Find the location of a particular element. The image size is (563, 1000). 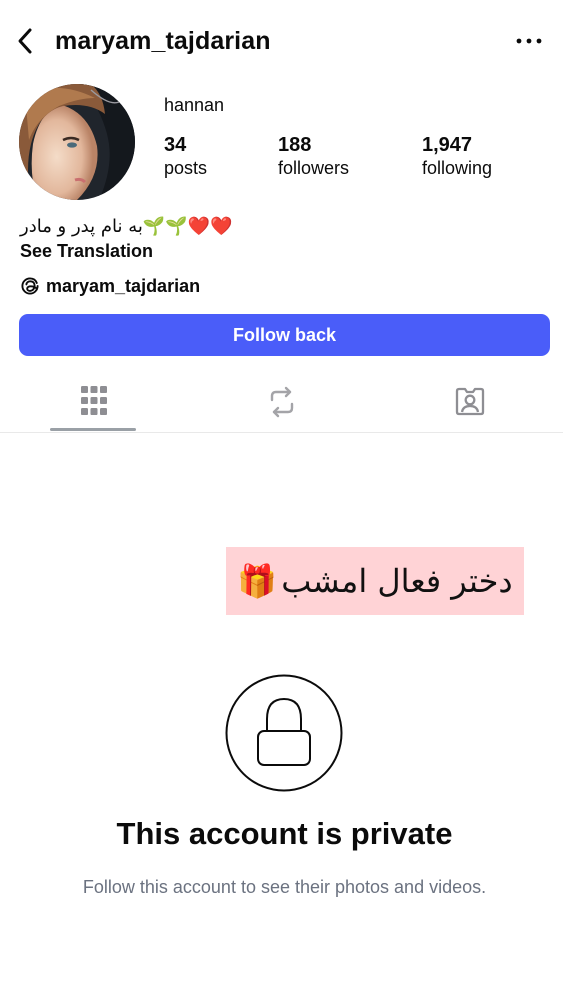

follow-back-button: Follow back is located at coordinates (284, 335).